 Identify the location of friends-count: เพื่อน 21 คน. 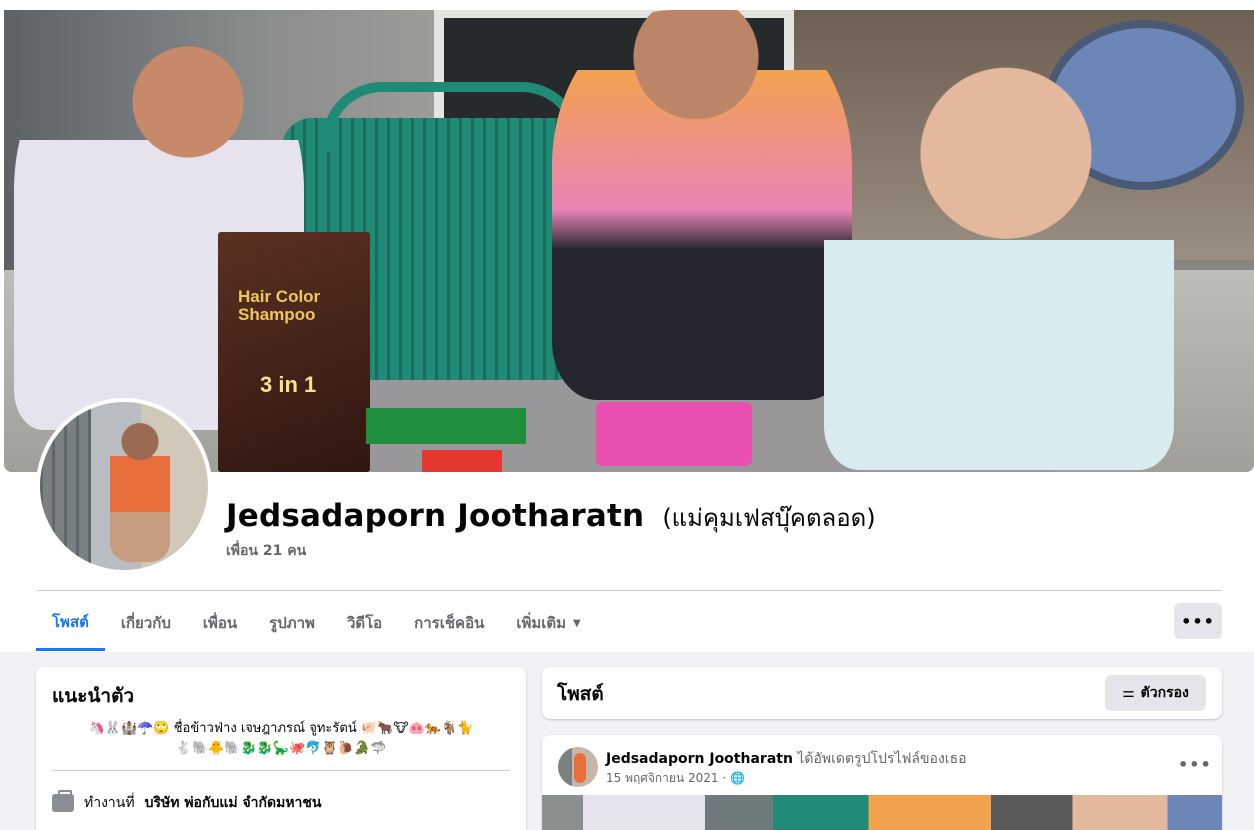
(266, 551).